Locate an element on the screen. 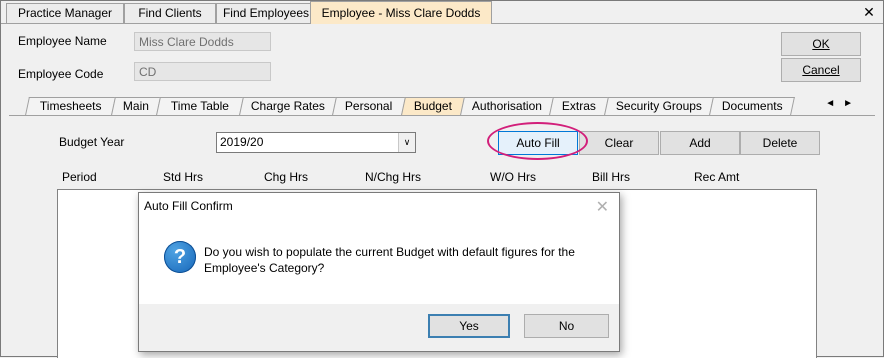  budget-year-select: 2019/20 ∨ is located at coordinates (316, 142).